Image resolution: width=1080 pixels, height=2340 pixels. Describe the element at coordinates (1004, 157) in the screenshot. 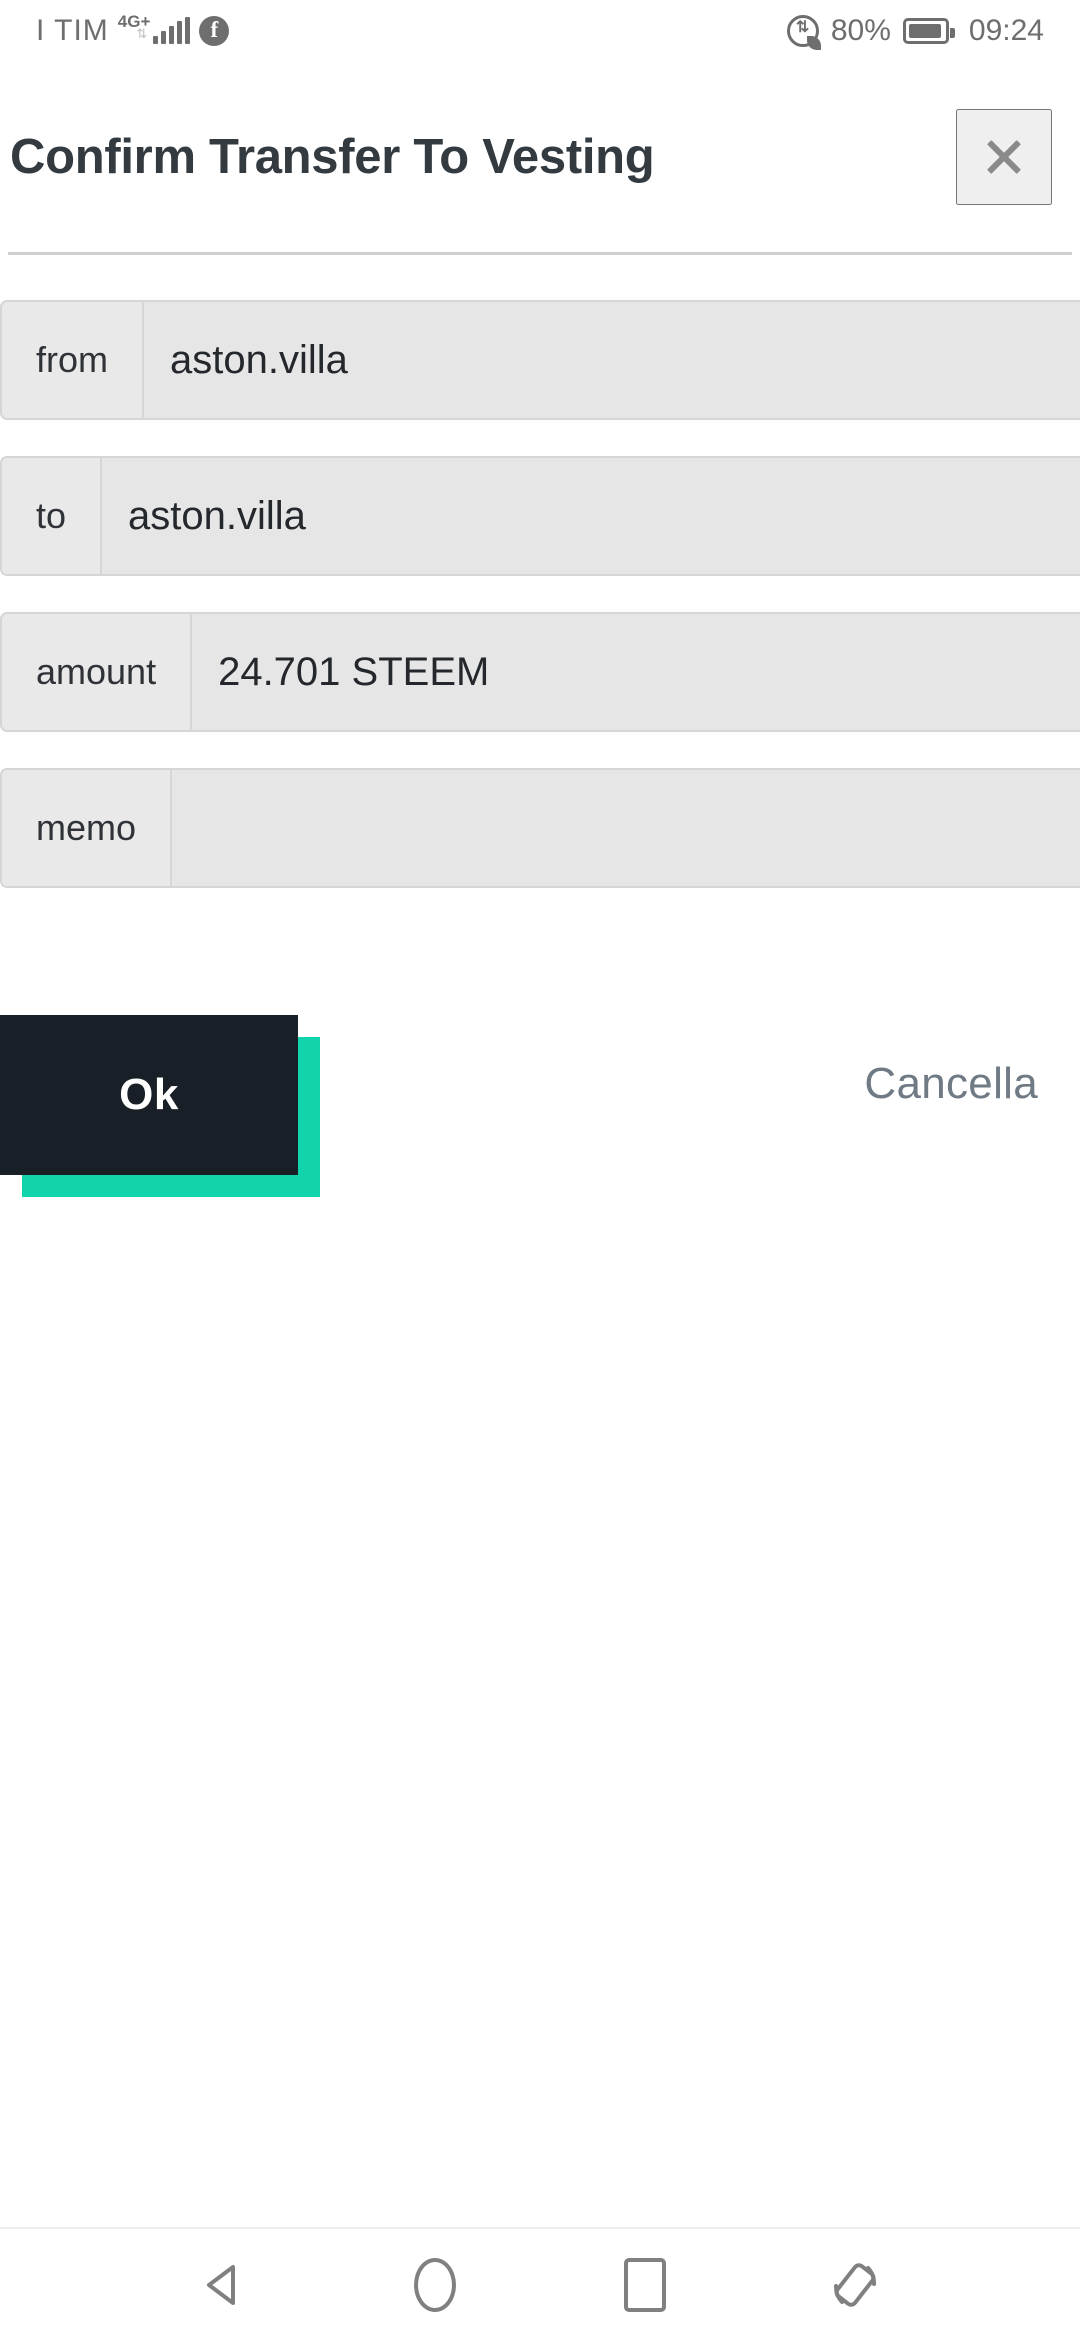

I see `close-icon` at that location.